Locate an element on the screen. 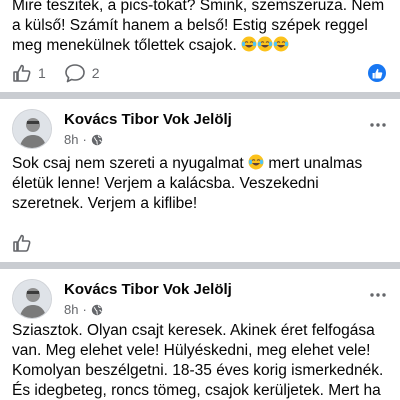 This screenshot has width=400, height=400. like-button is located at coordinates (22, 243).